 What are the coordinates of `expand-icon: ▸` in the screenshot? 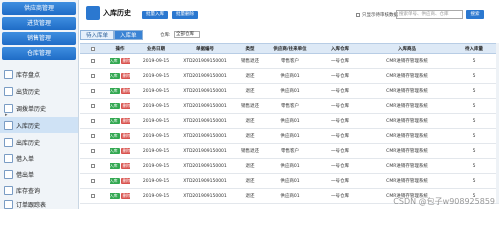 It's located at (6, 115).